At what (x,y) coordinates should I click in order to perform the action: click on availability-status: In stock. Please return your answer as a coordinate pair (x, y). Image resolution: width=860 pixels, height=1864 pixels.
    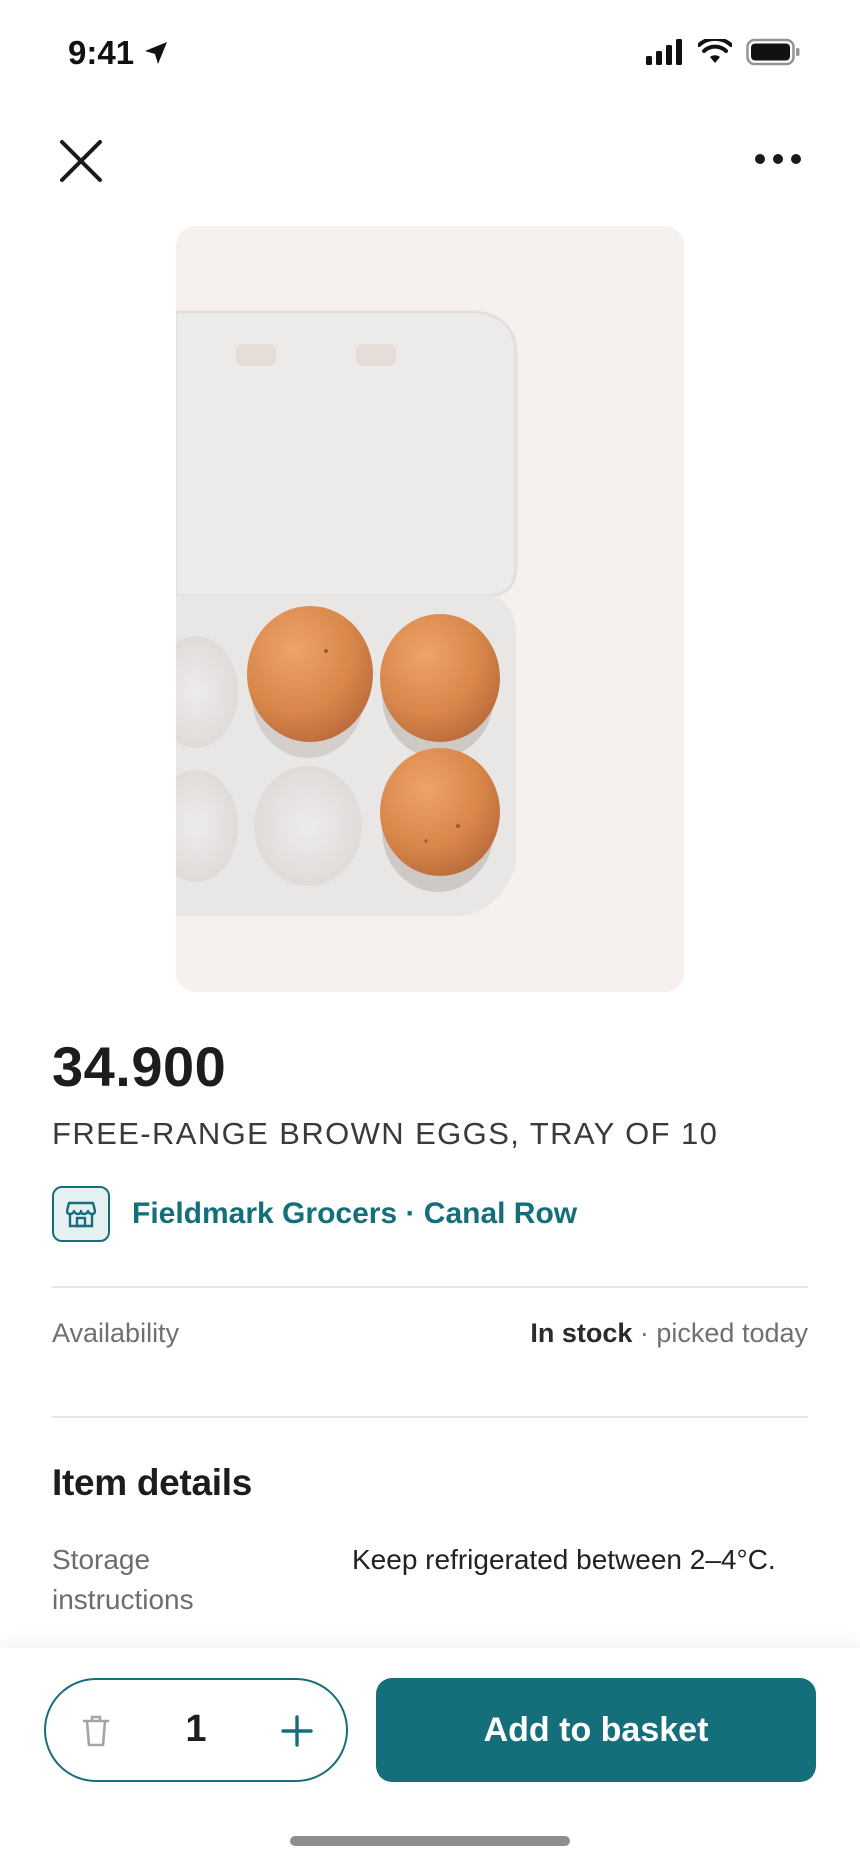
    Looking at the image, I should click on (581, 1333).